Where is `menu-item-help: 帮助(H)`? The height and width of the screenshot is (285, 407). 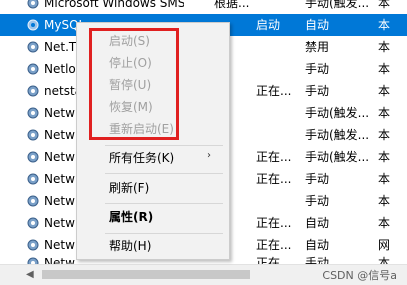 menu-item-help: 帮助(H) is located at coordinates (130, 246).